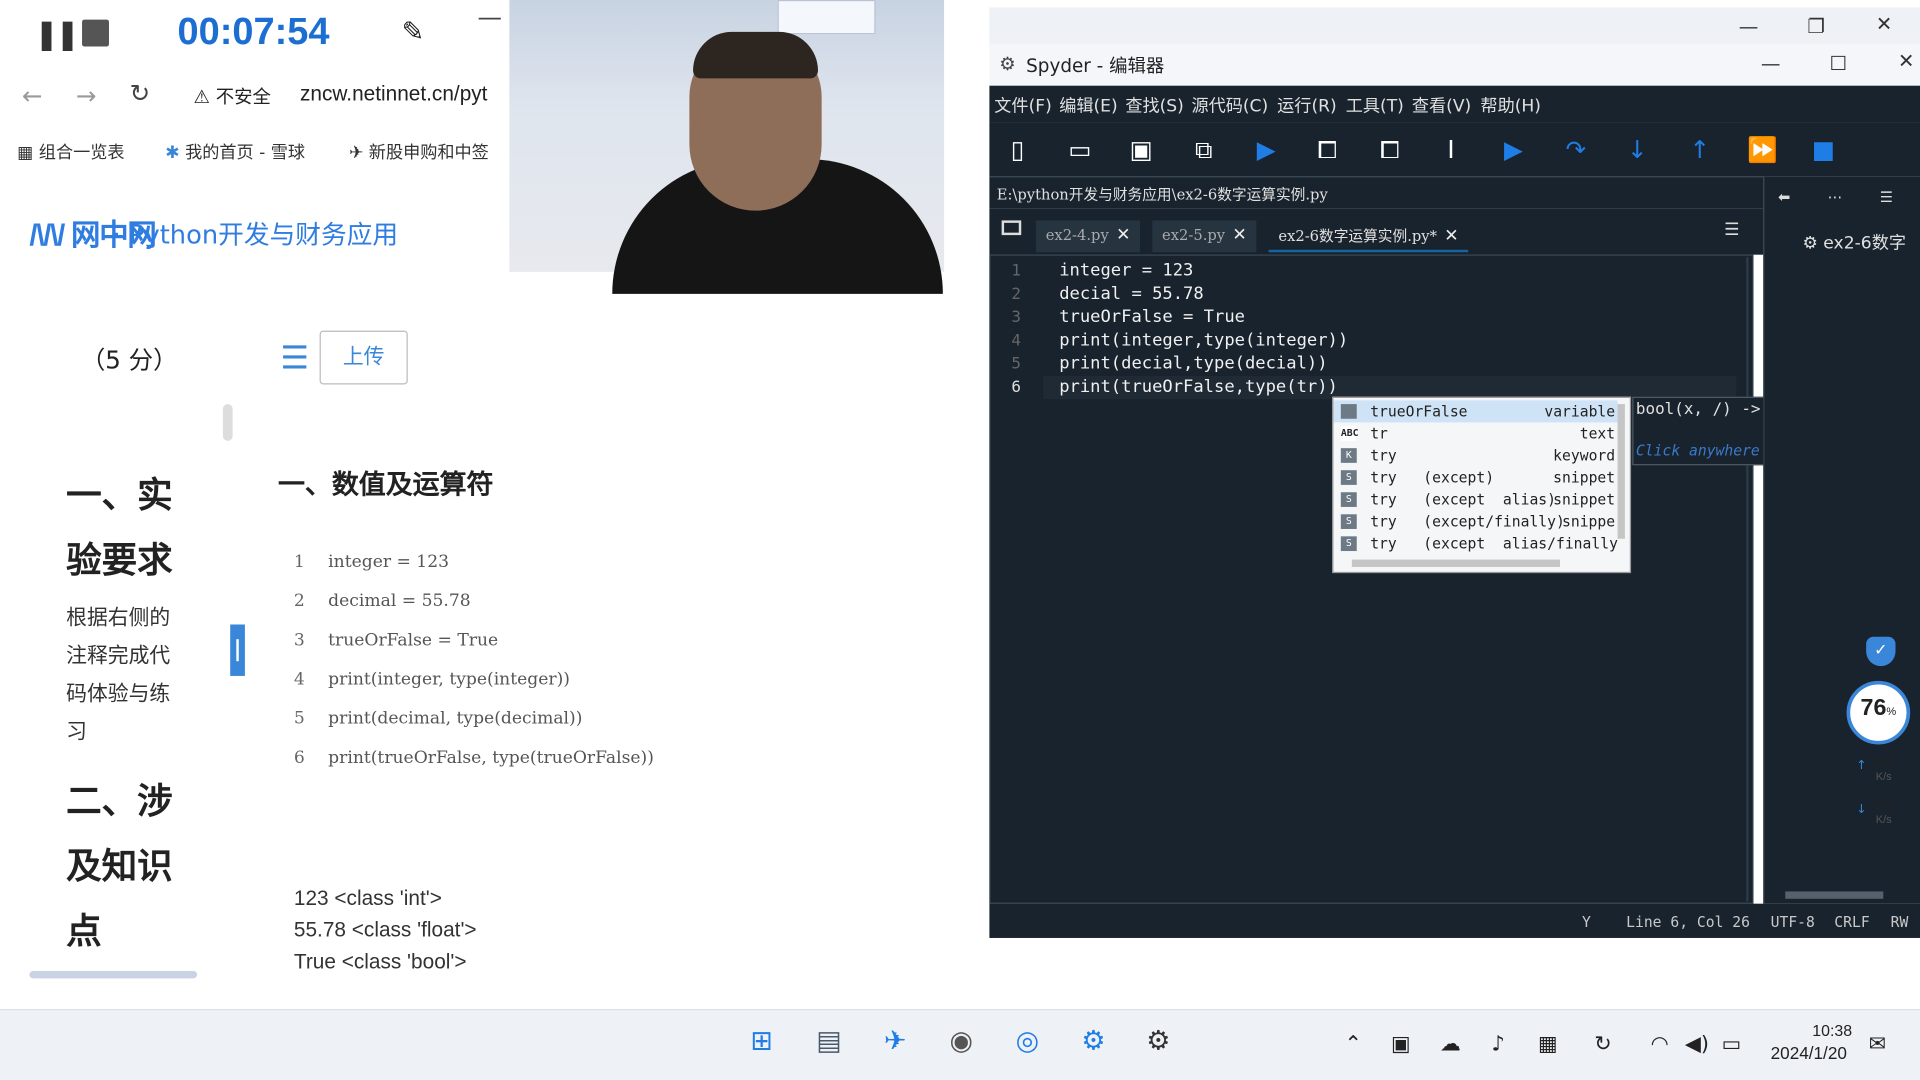 This screenshot has width=1920, height=1080. What do you see at coordinates (1475, 500) in the screenshot?
I see `completion-item: Stry (except alias) snippet` at bounding box center [1475, 500].